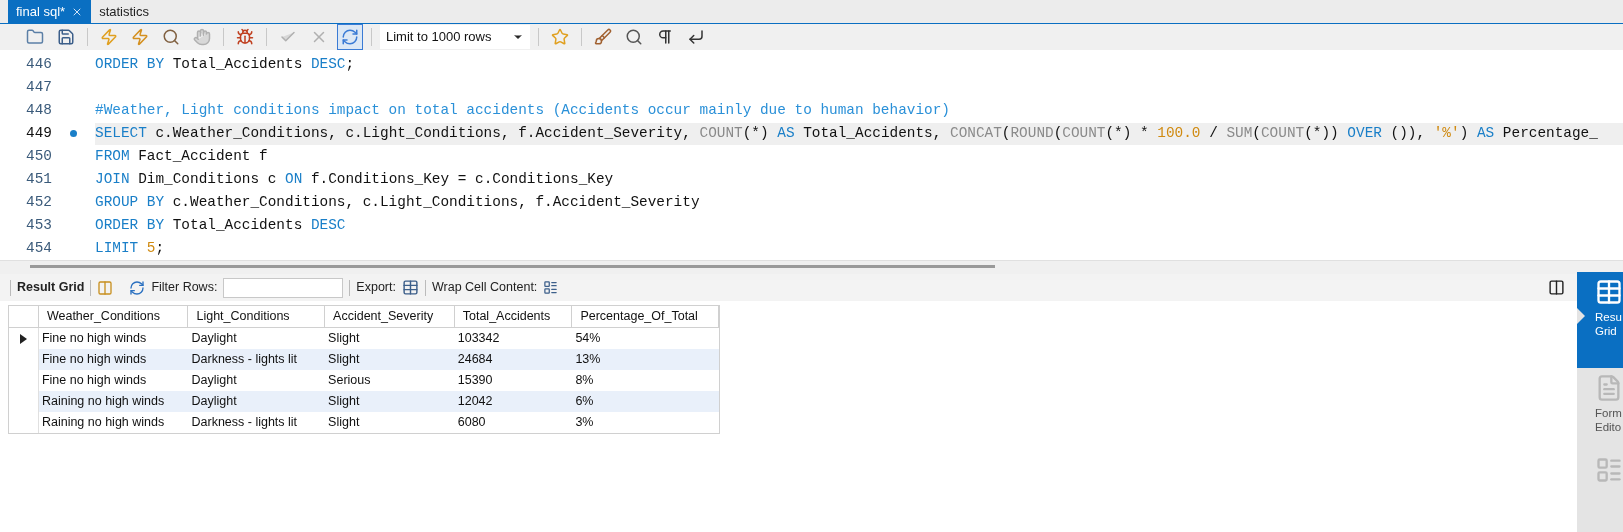 The width and height of the screenshot is (1623, 532). What do you see at coordinates (283, 287) in the screenshot?
I see `filter-field` at bounding box center [283, 287].